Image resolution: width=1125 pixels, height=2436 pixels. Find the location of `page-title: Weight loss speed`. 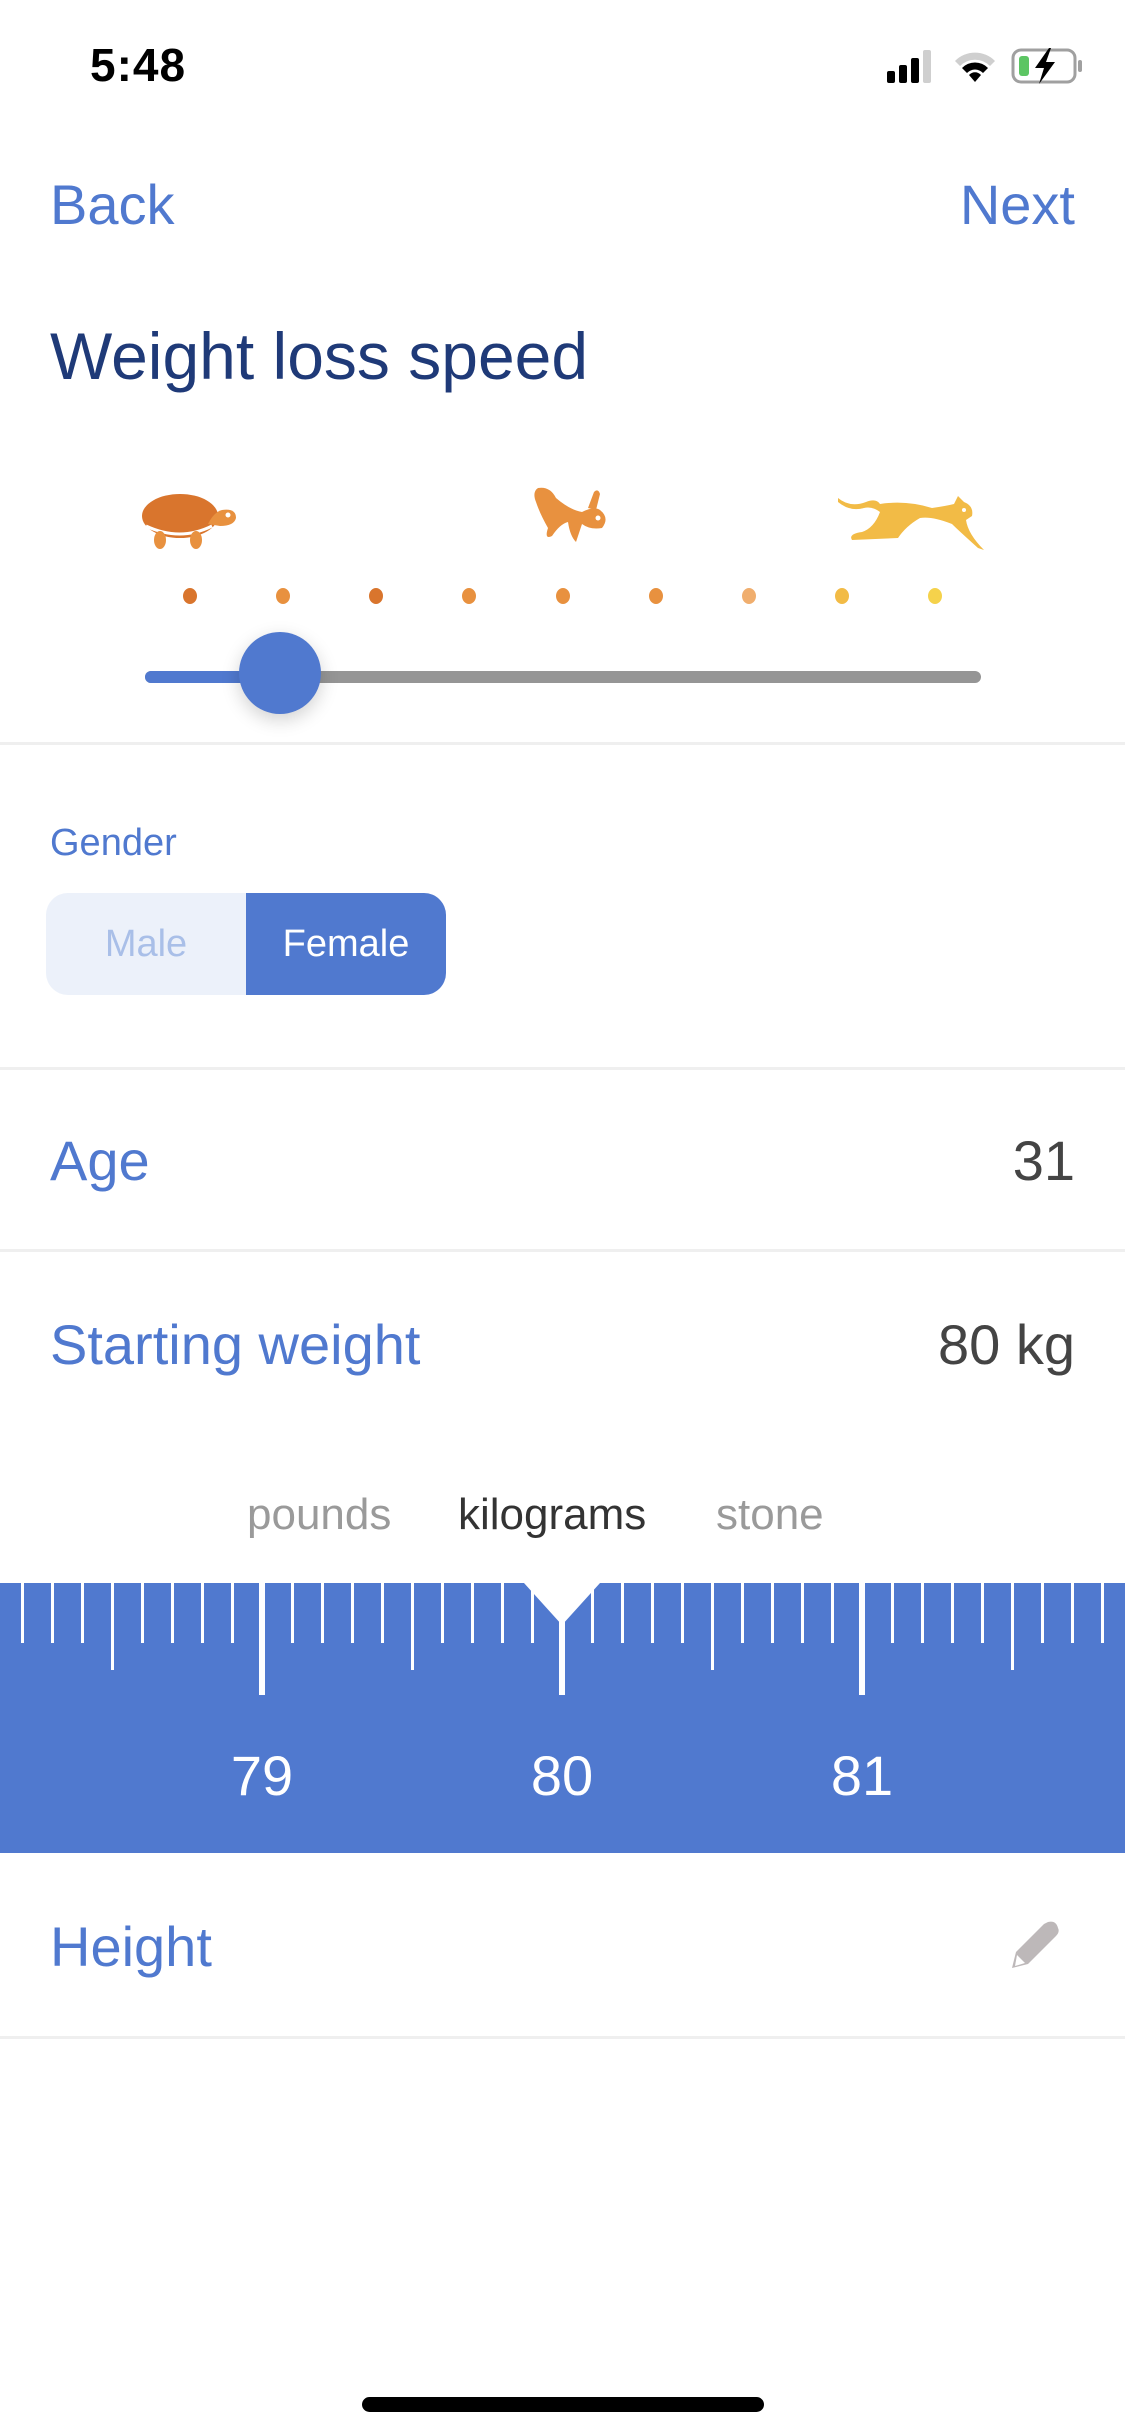

page-title: Weight loss speed is located at coordinates (319, 356).